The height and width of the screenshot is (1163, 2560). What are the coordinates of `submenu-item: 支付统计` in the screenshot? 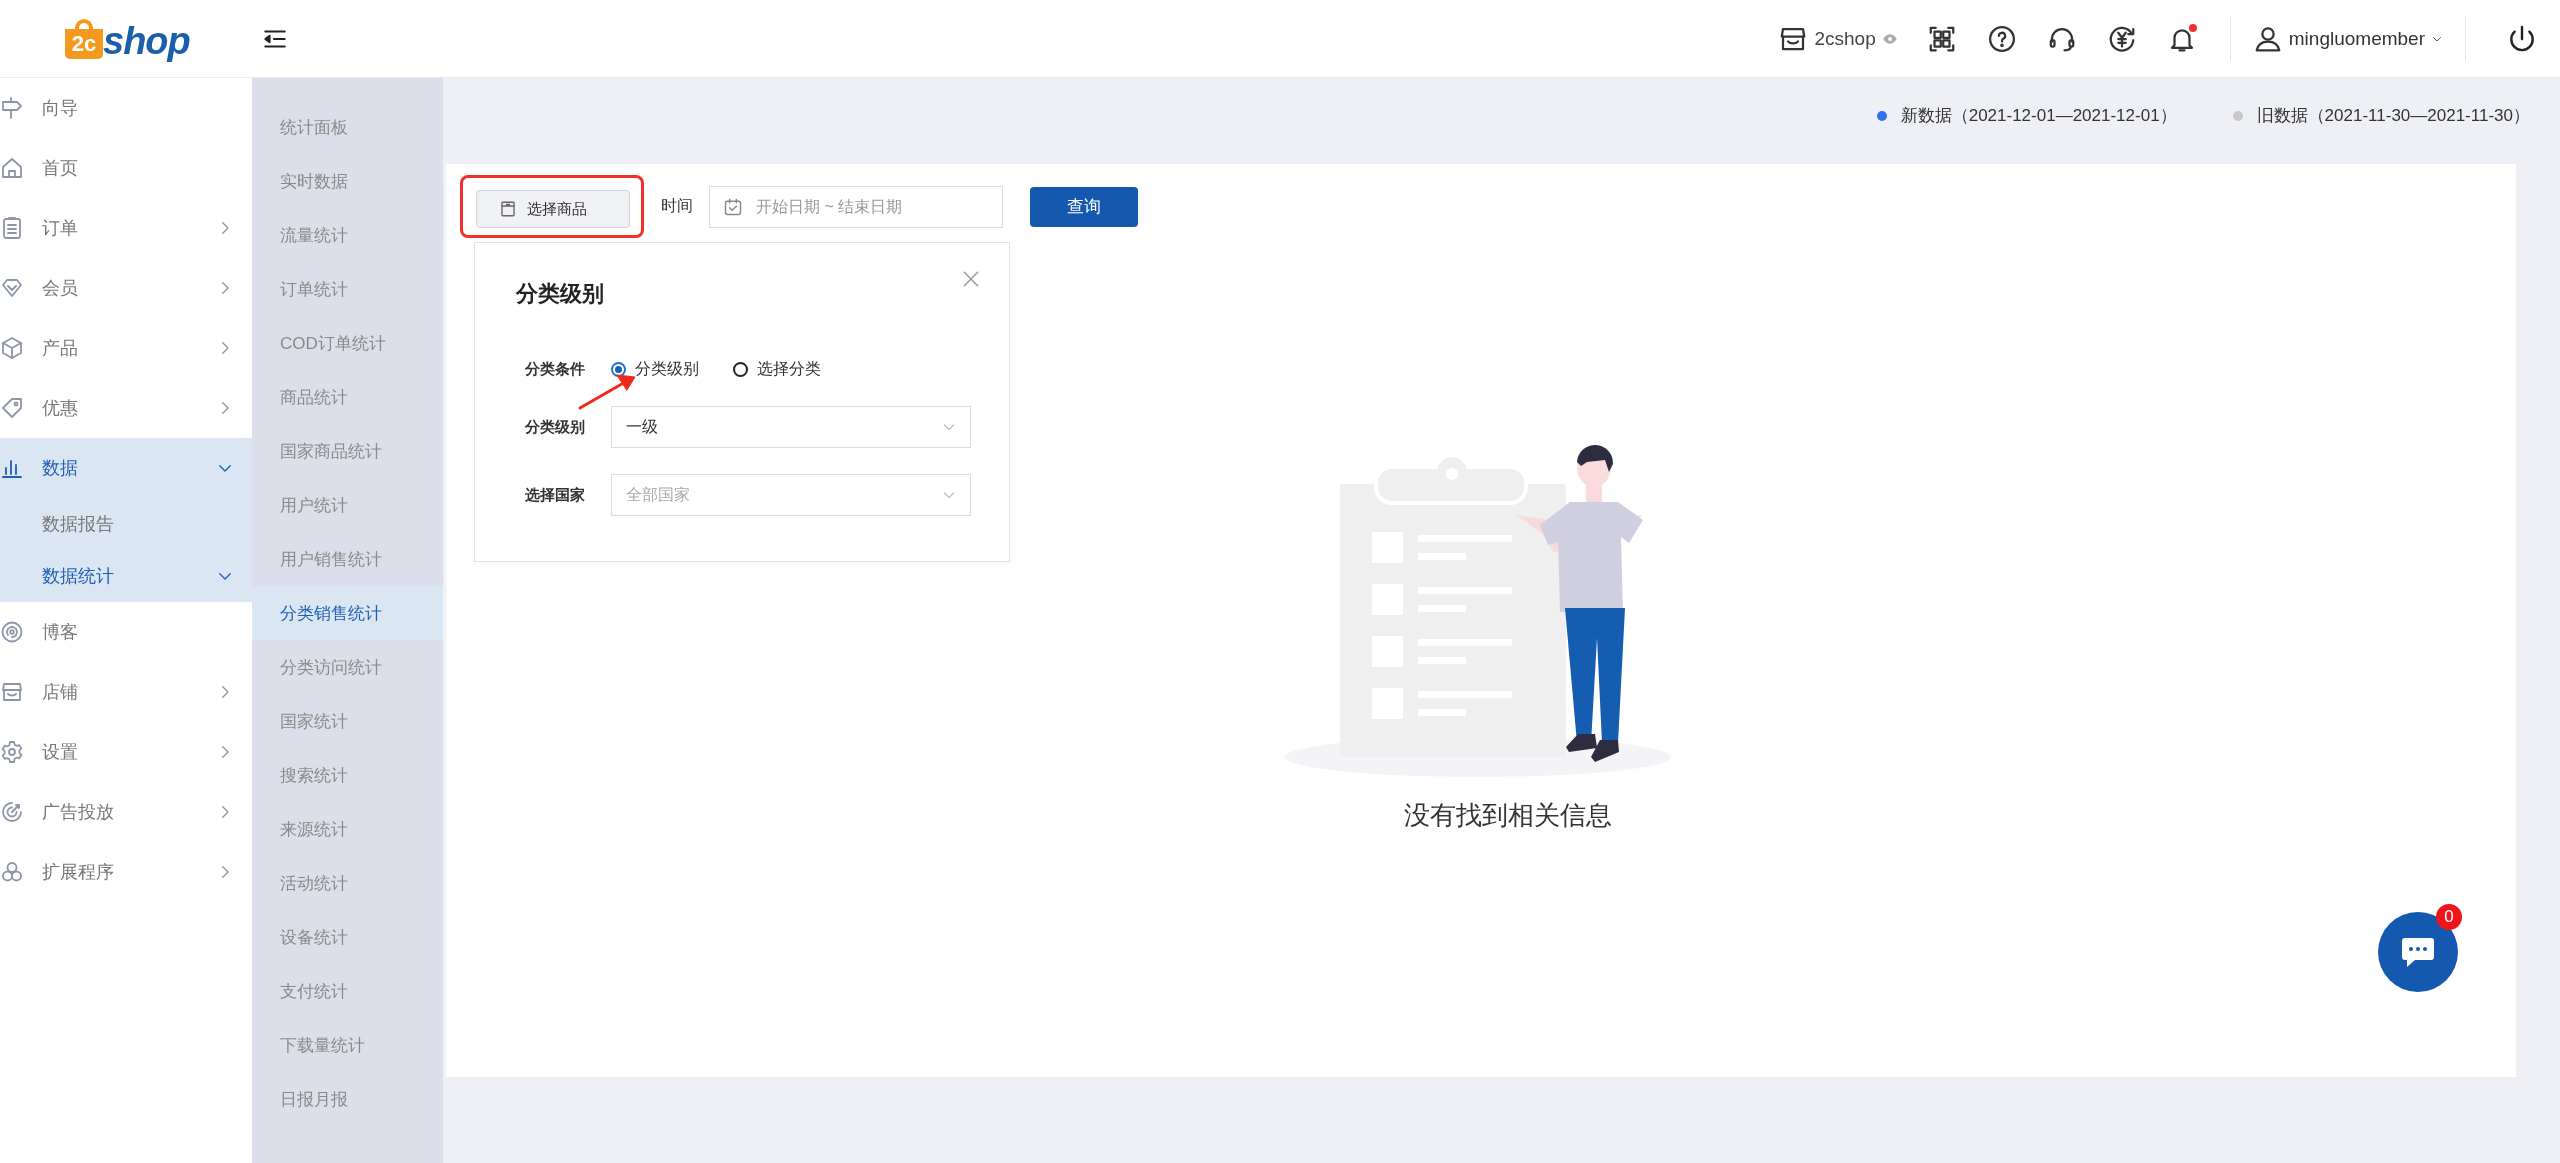 It's located at (347, 991).